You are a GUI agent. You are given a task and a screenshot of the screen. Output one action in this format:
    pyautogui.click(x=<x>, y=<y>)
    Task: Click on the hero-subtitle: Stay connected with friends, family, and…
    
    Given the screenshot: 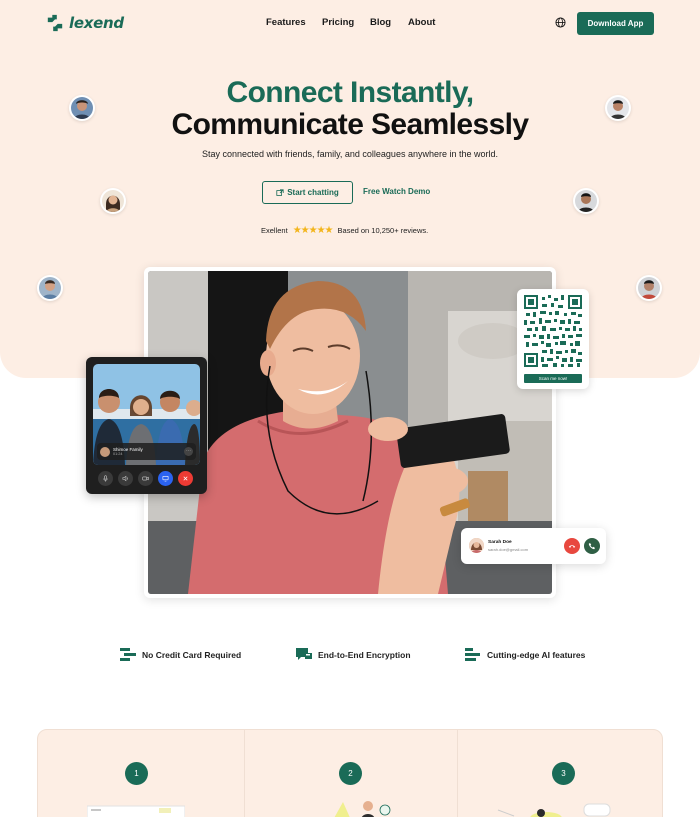 What is the action you would take?
    pyautogui.click(x=350, y=154)
    